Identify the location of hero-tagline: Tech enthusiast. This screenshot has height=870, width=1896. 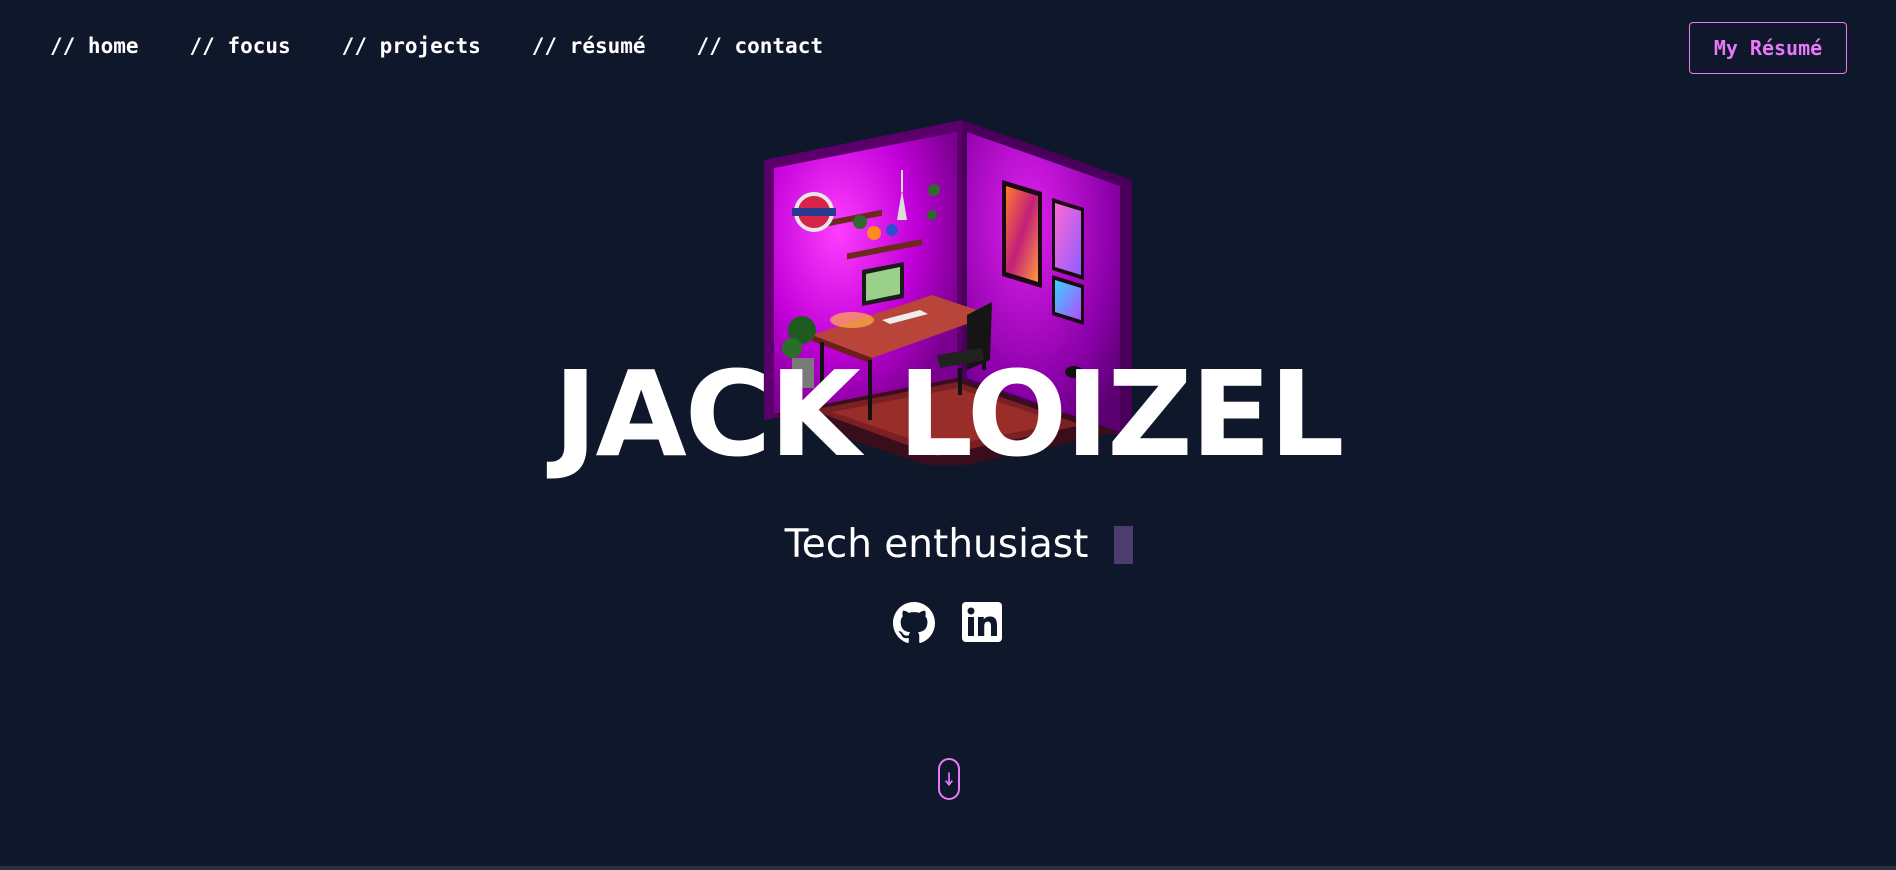
(936, 544).